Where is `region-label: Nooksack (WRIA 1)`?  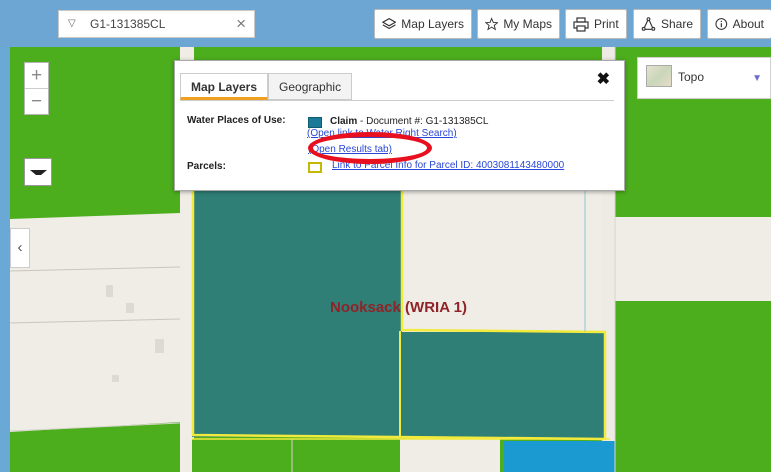 region-label: Nooksack (WRIA 1) is located at coordinates (398, 307).